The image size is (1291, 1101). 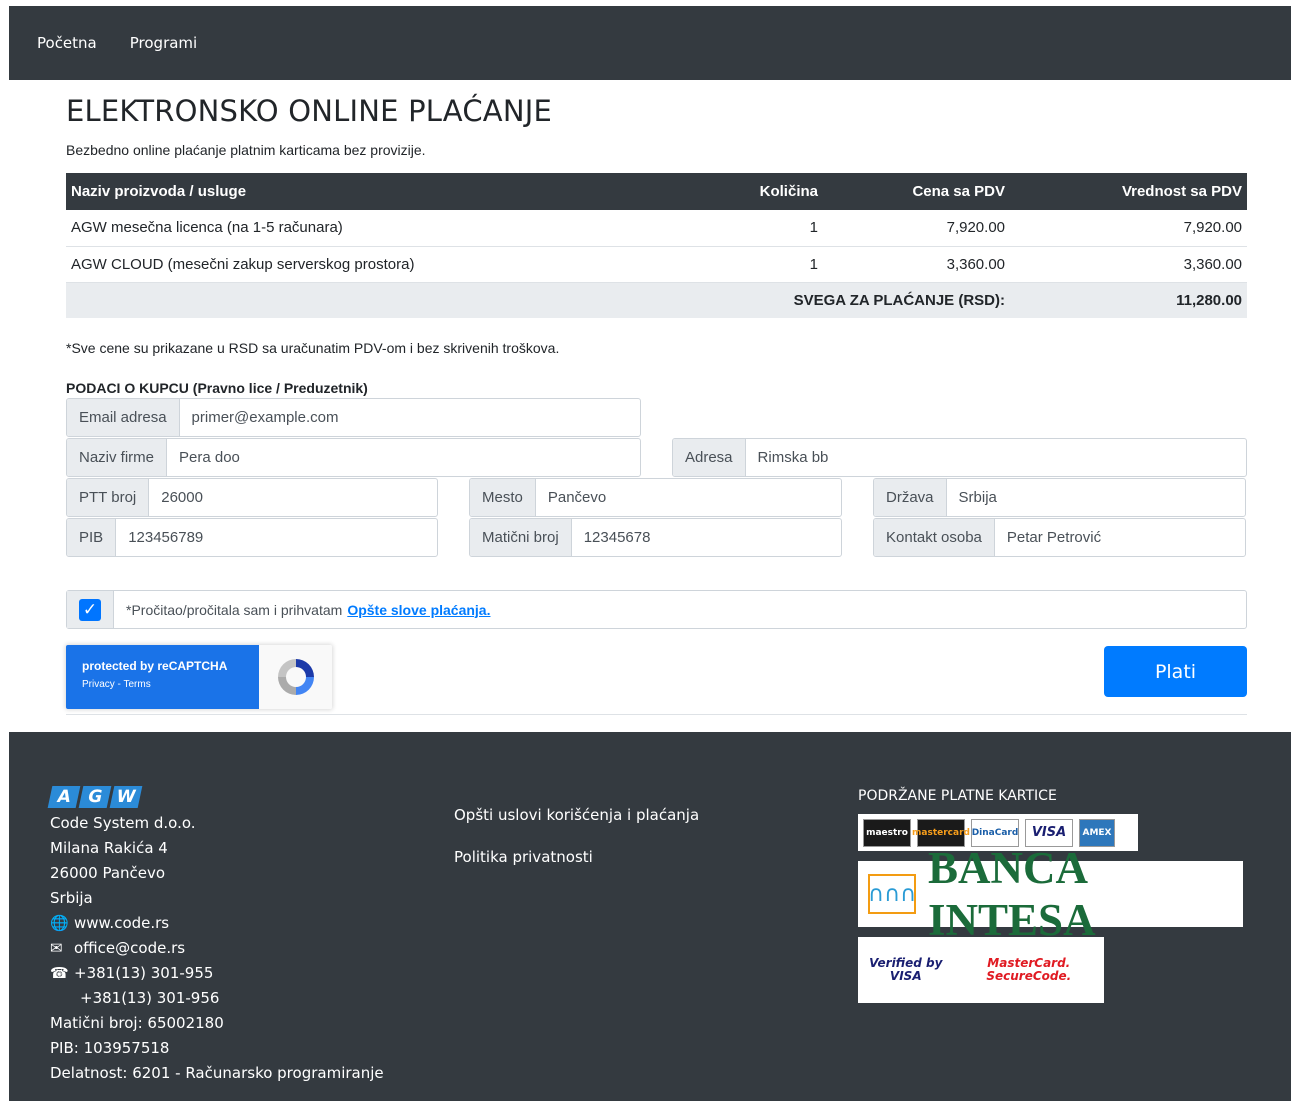 What do you see at coordinates (916, 191) in the screenshot?
I see `col-header-price: Cena sa PDV` at bounding box center [916, 191].